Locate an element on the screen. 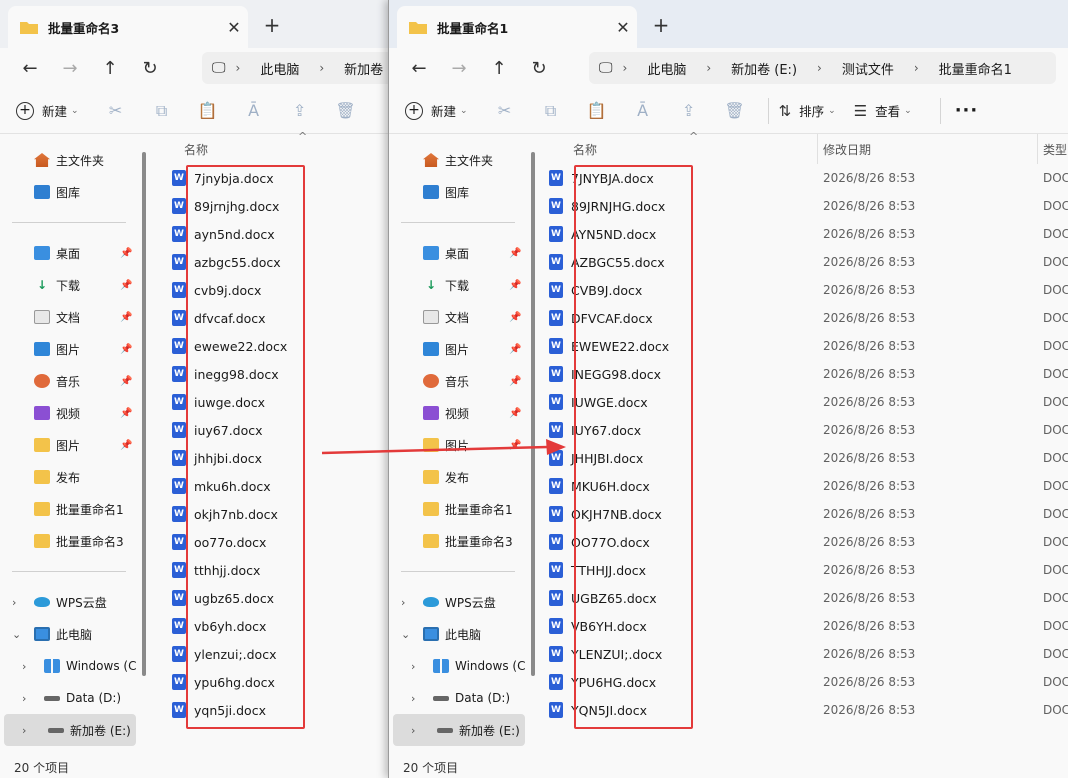 The width and height of the screenshot is (1068, 778). tab-active: 批量重命名3 ✕ is located at coordinates (128, 27).